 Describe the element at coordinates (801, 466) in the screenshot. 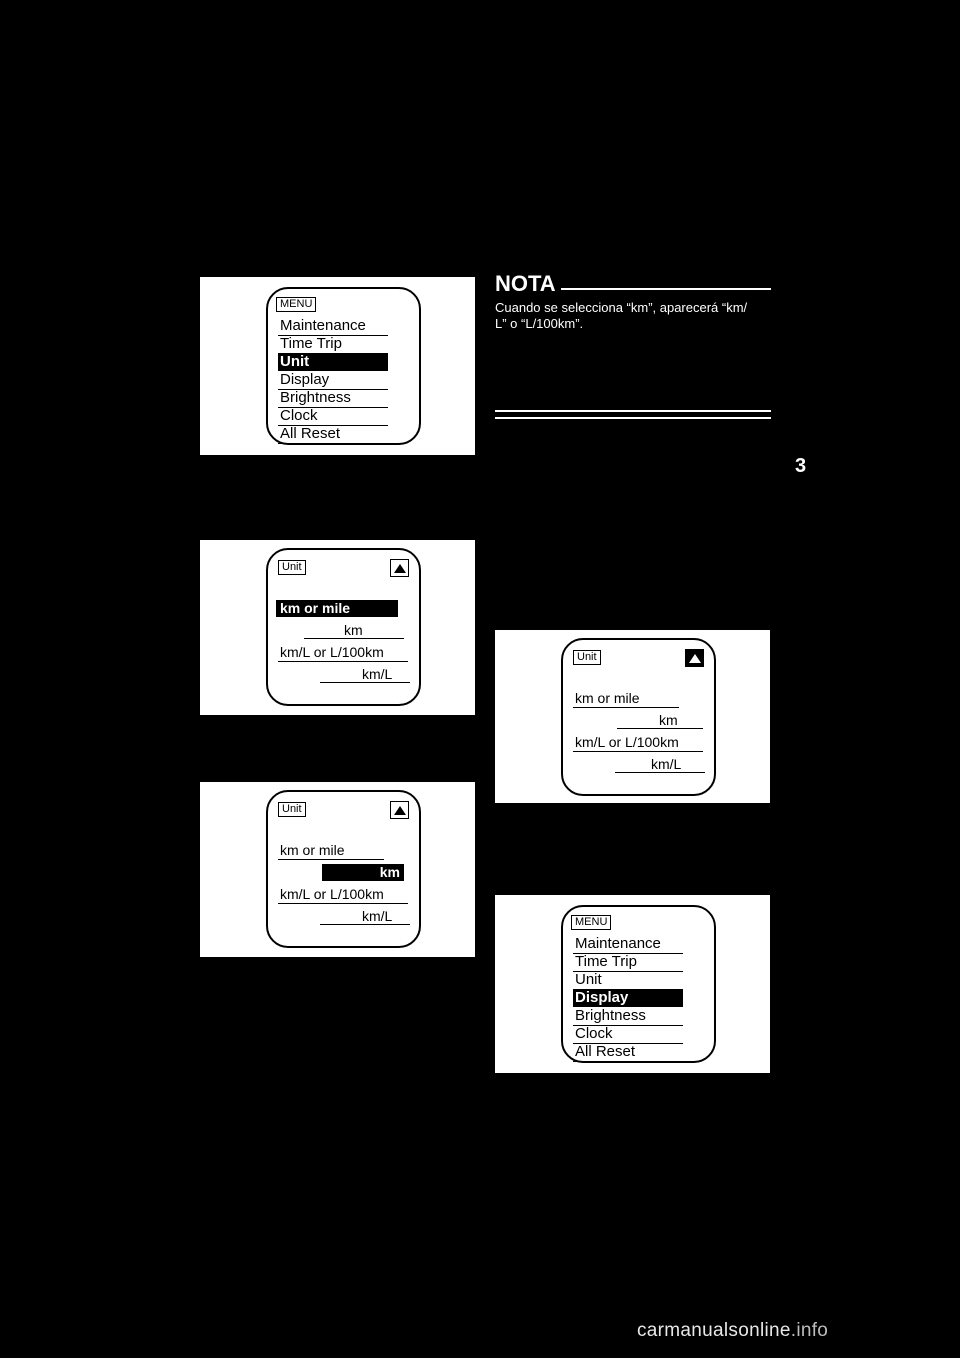

I see `page-number: 3` at that location.